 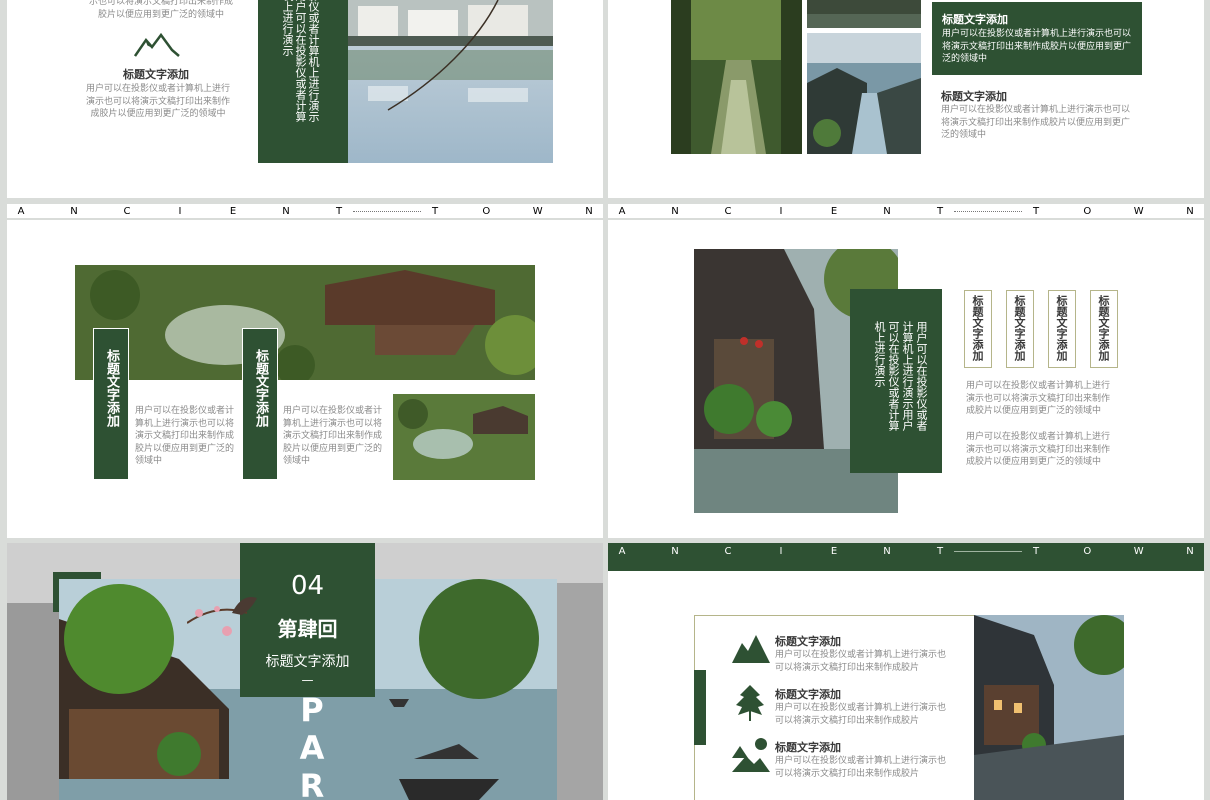 I want to click on slide6-item-2-body: 用户可以在投影仪或者计算机上进行演示也可以将演示文稿打印出来制作成胶片, so click(x=861, y=714).